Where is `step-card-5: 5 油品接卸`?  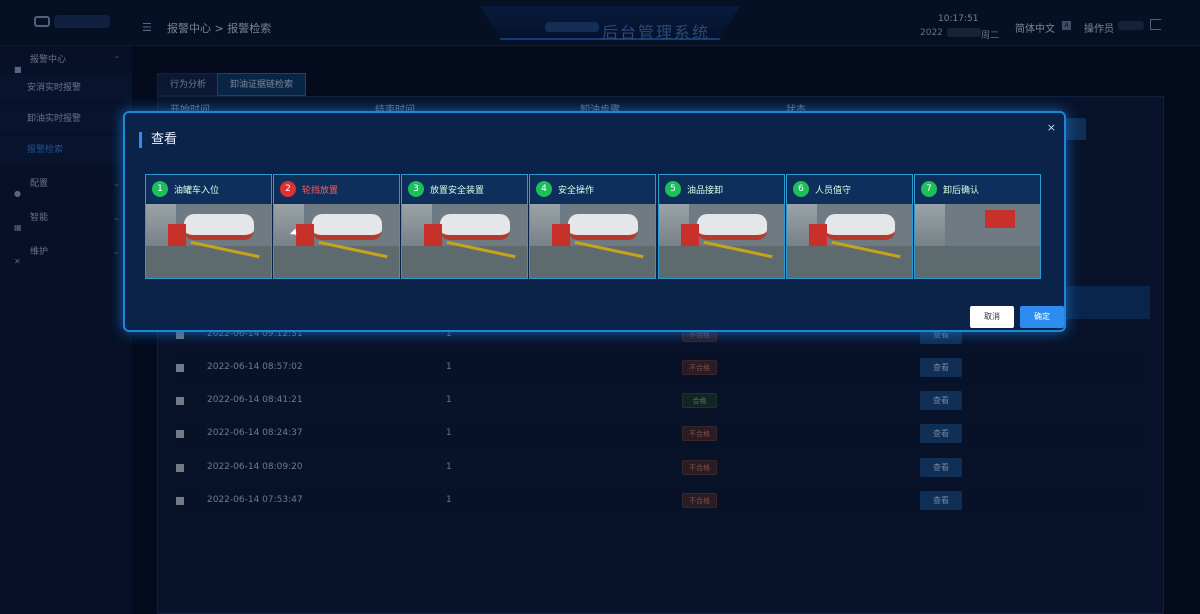
step-card-5: 5 油品接卸 is located at coordinates (721, 226).